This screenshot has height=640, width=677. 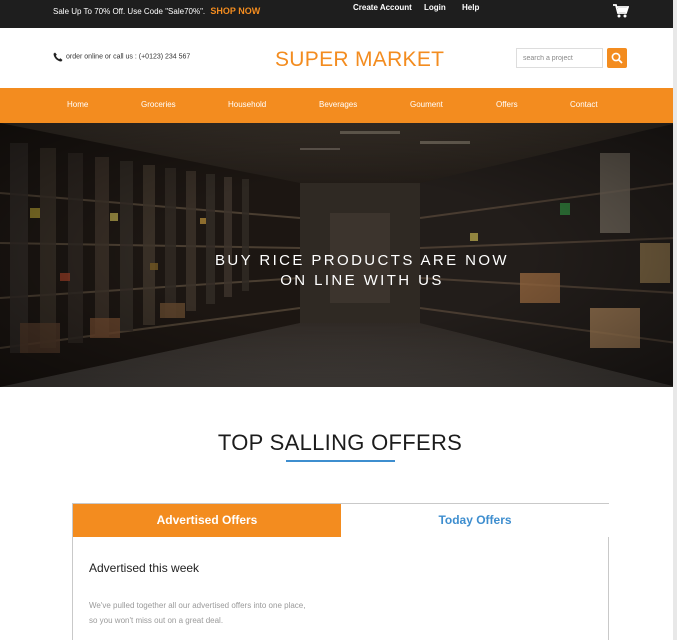 I want to click on search-button, so click(x=617, y=58).